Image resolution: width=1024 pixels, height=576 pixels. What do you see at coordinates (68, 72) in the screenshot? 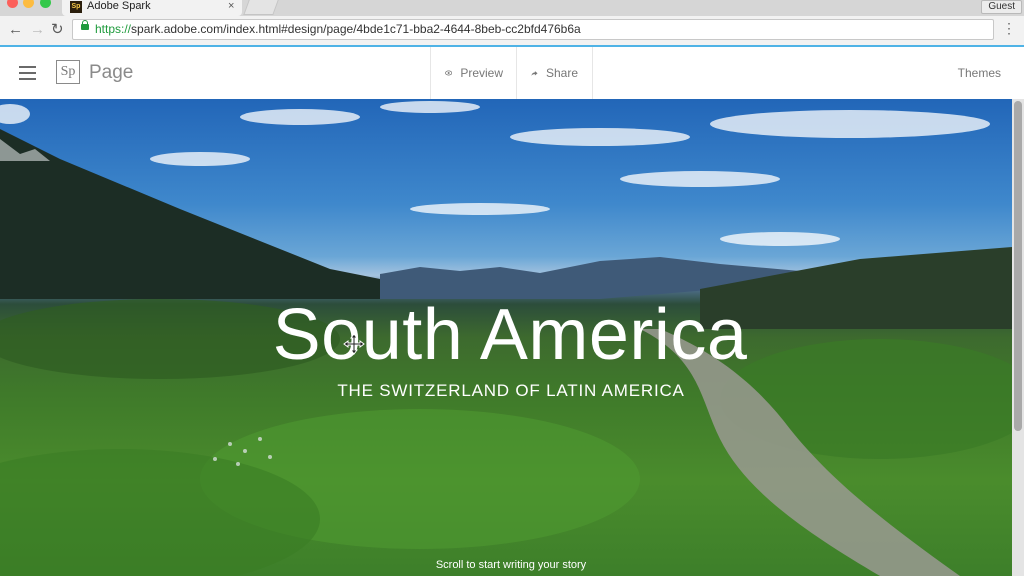
I see `spark-page-logo-icon: Sp` at bounding box center [68, 72].